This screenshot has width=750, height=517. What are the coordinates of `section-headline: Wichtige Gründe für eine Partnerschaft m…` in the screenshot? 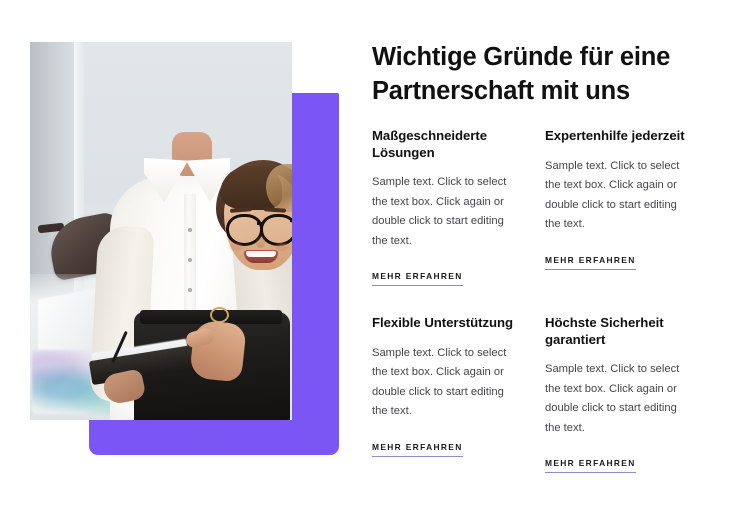 It's located at (521, 74).